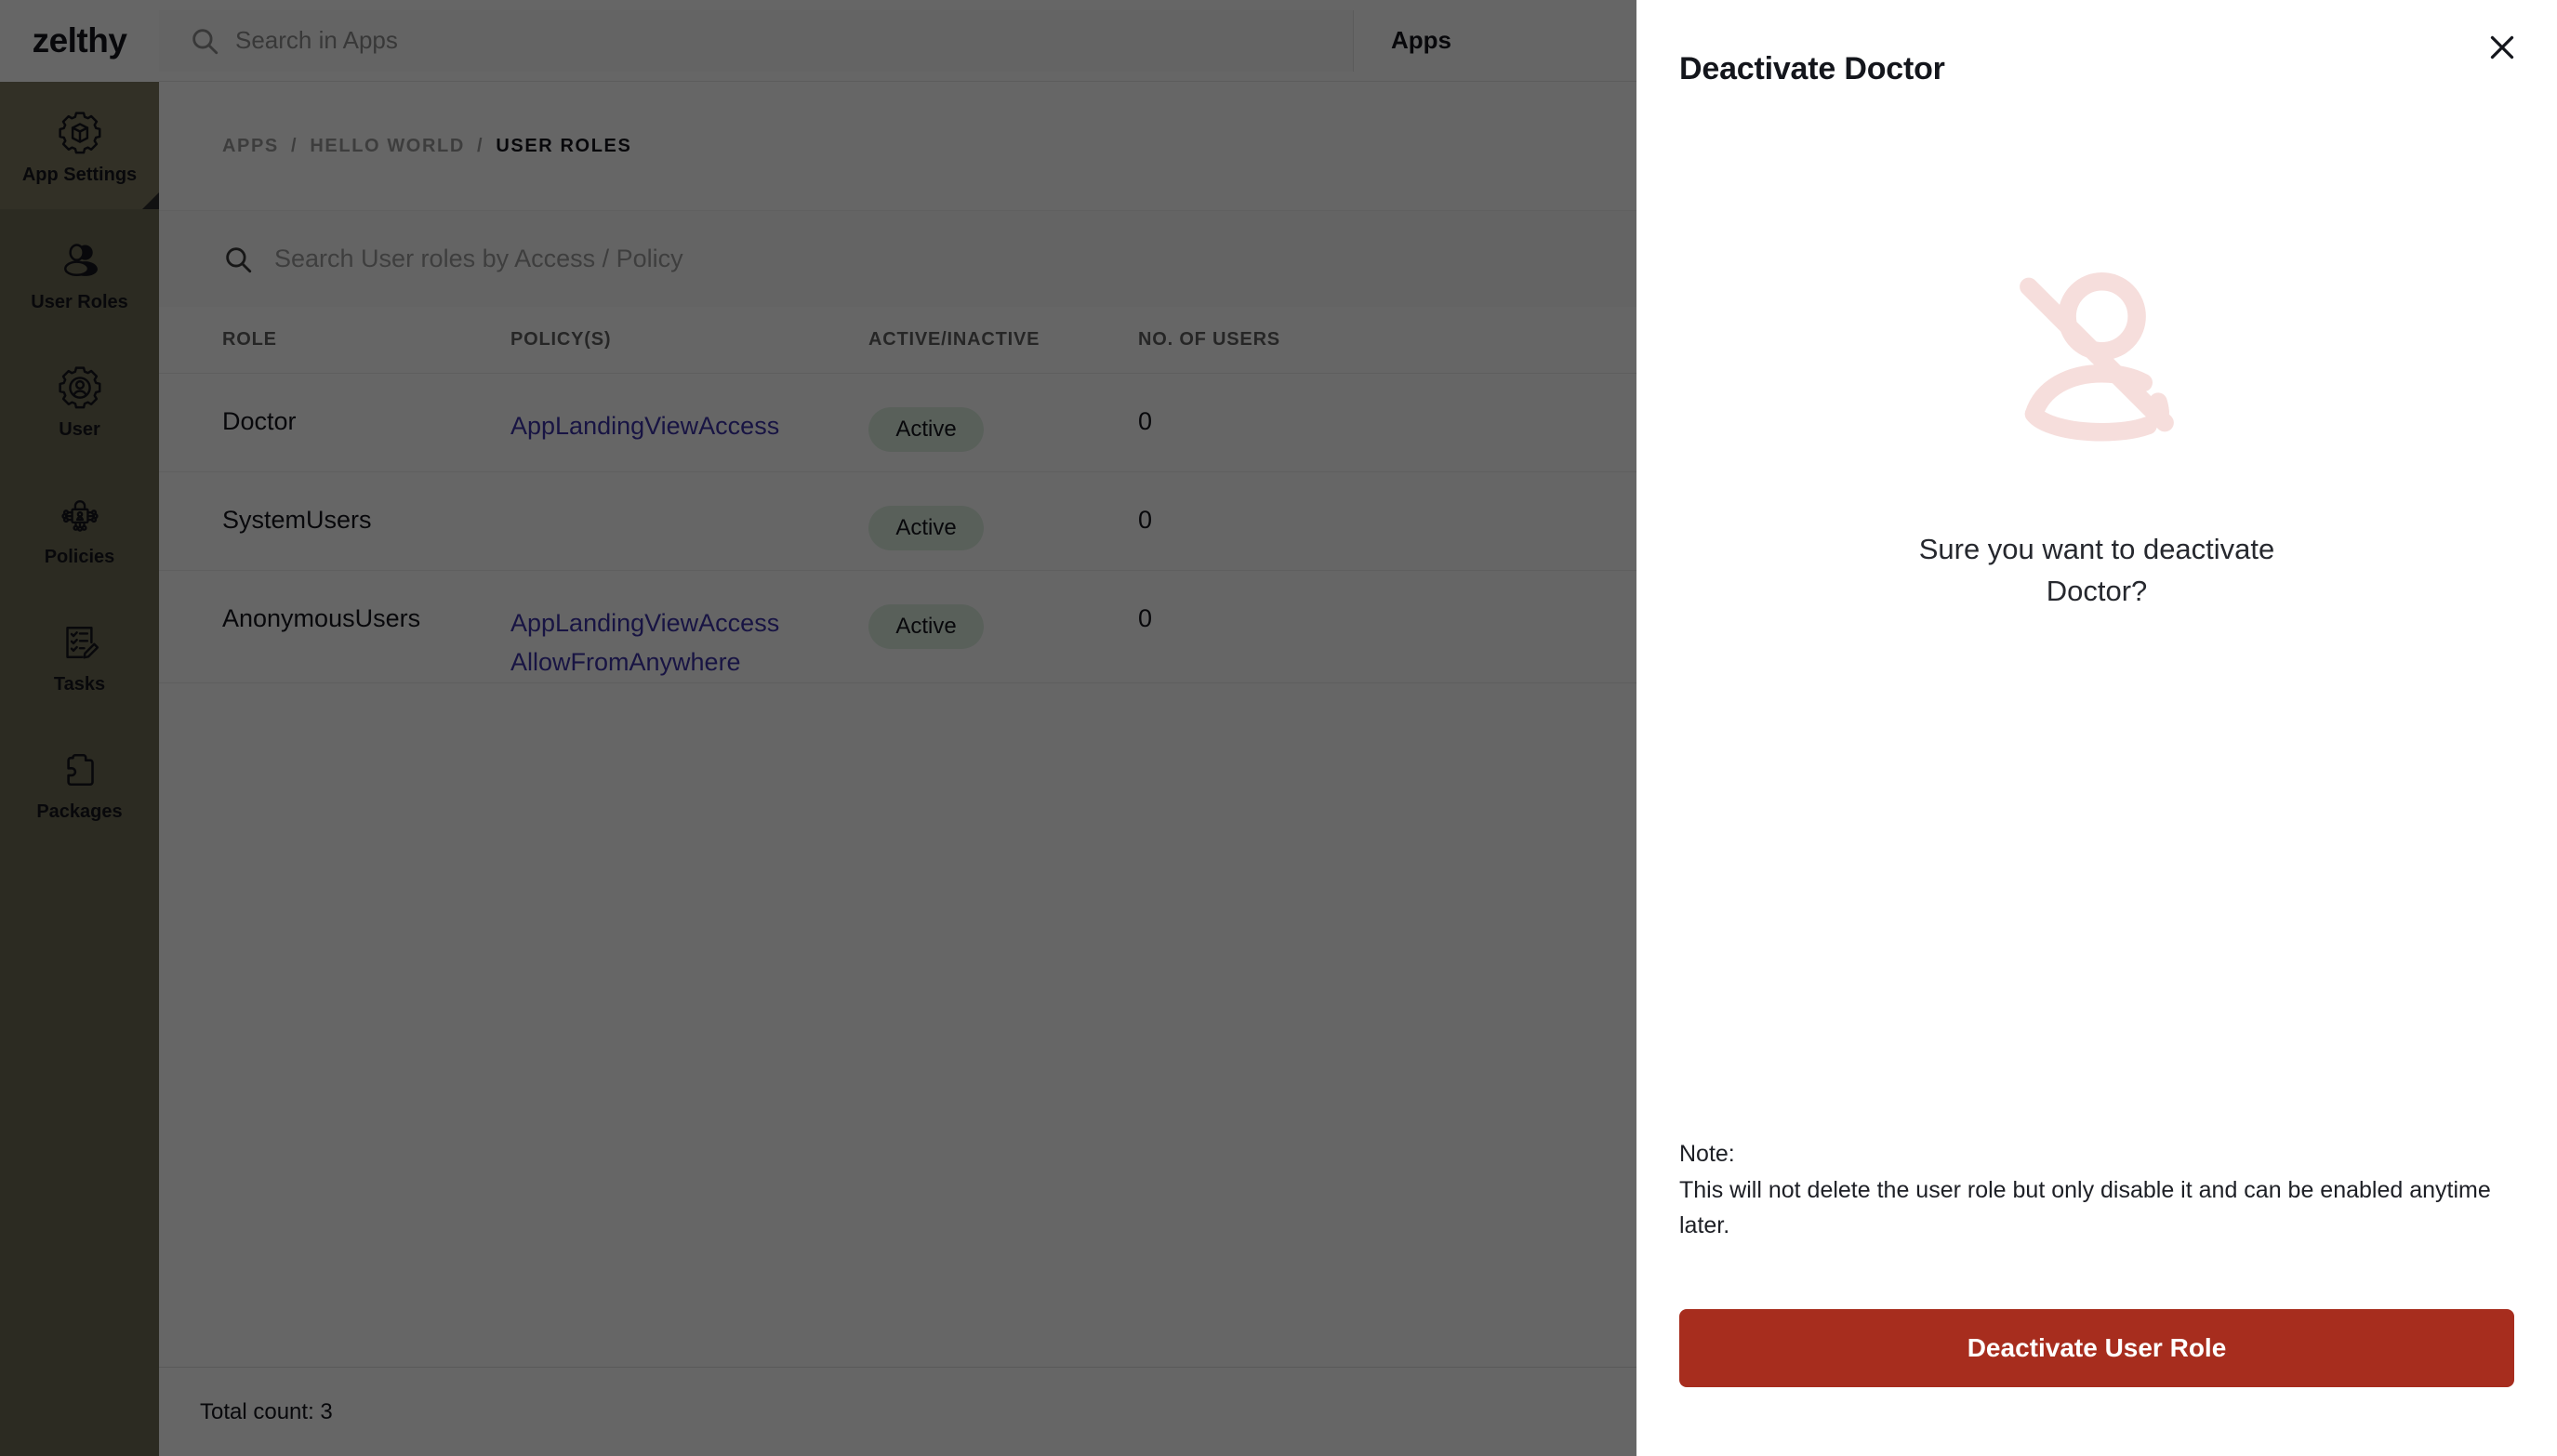 The width and height of the screenshot is (2557, 1456). What do you see at coordinates (2096, 1348) in the screenshot?
I see `deactivate-user-role-button: Deactivate User Role` at bounding box center [2096, 1348].